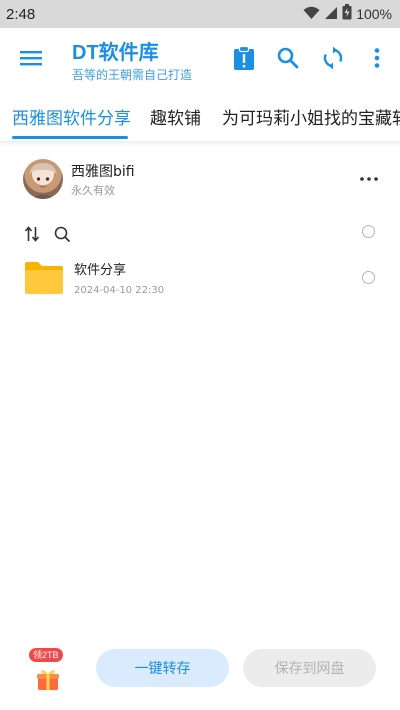 The image size is (400, 710). Describe the element at coordinates (119, 290) in the screenshot. I see `file-date: 2024-04-10 22:30` at that location.